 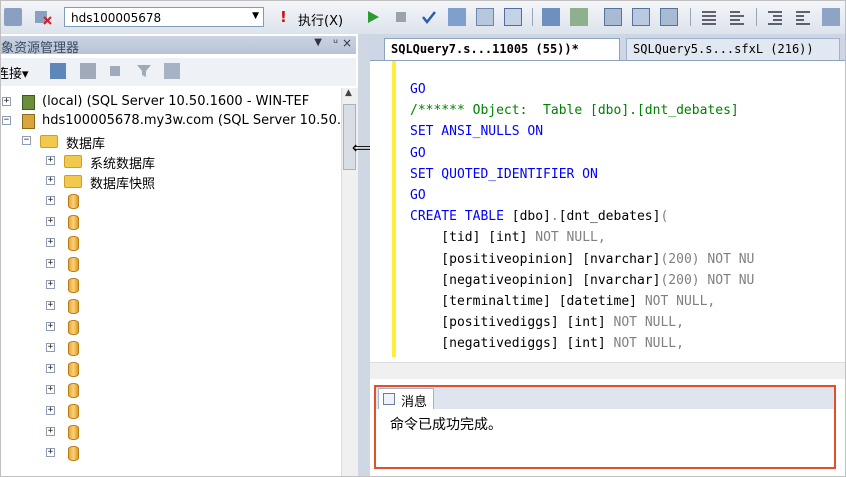 I want to click on disconnect-server-icon, so click(x=88, y=71).